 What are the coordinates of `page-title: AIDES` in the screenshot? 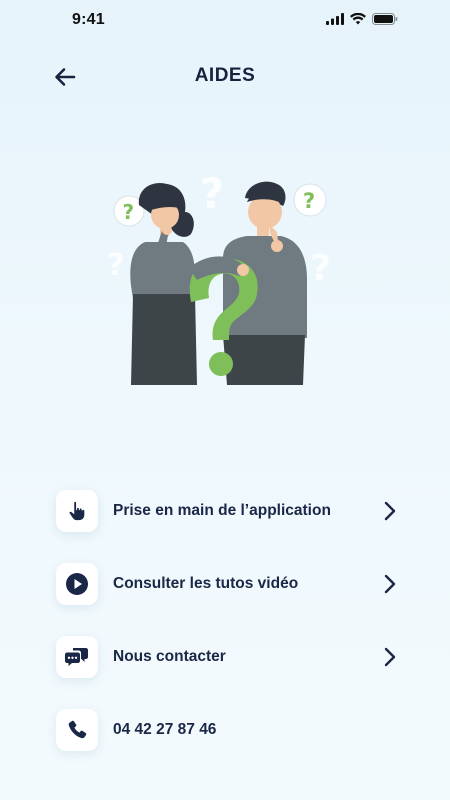 It's located at (225, 75).